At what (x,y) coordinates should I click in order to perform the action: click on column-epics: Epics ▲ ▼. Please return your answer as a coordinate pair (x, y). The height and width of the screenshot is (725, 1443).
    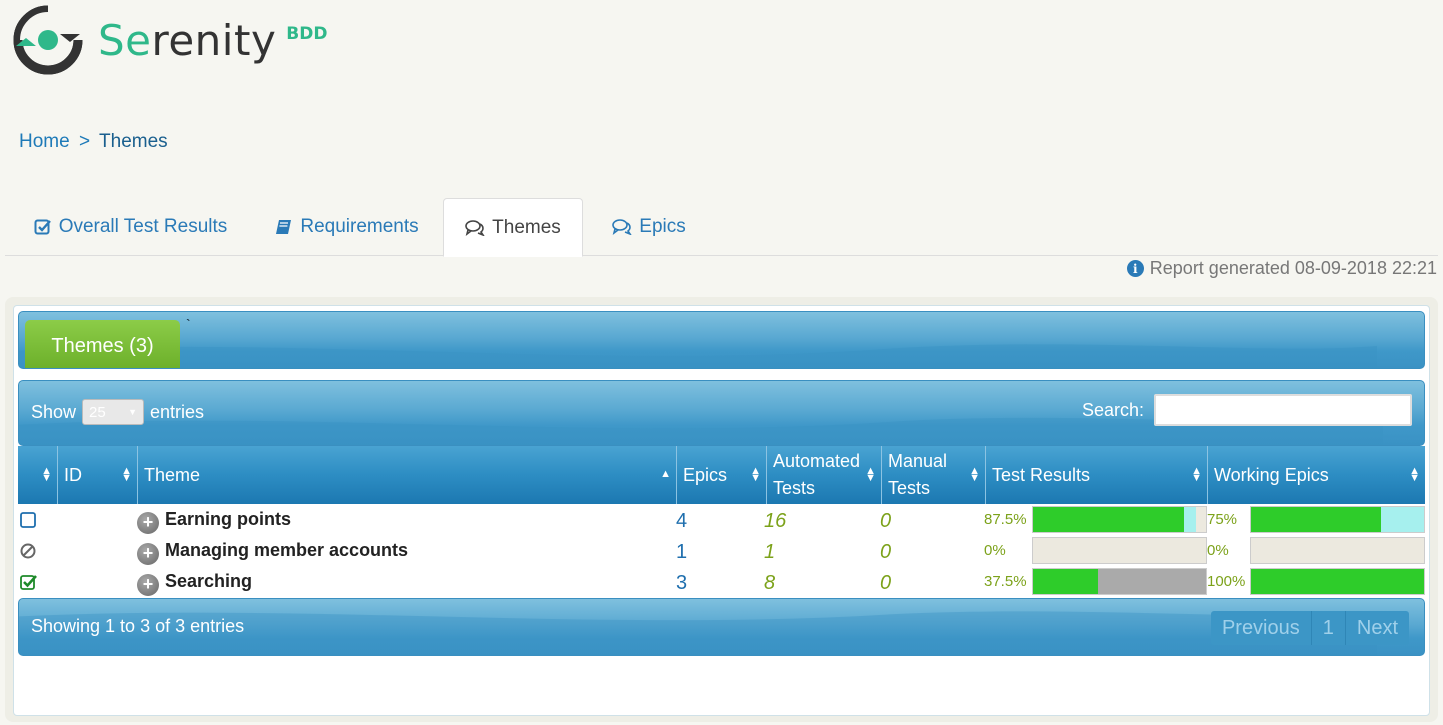
    Looking at the image, I should click on (721, 475).